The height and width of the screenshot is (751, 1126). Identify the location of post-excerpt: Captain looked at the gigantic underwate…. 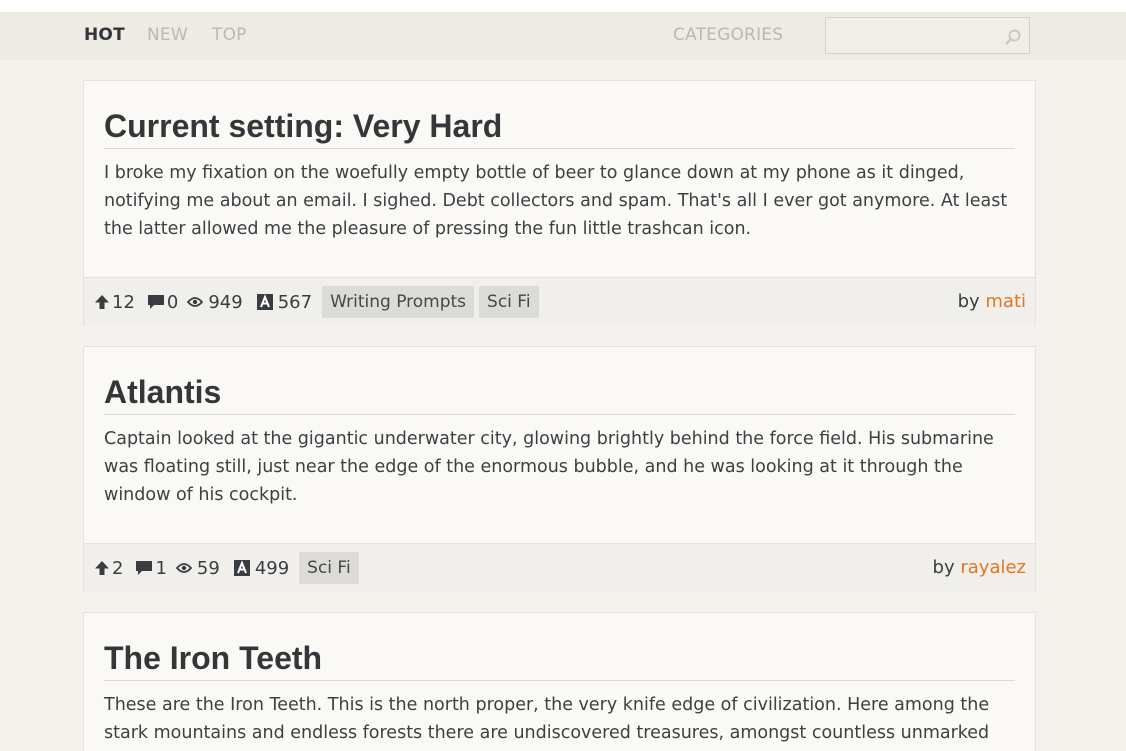
(549, 467).